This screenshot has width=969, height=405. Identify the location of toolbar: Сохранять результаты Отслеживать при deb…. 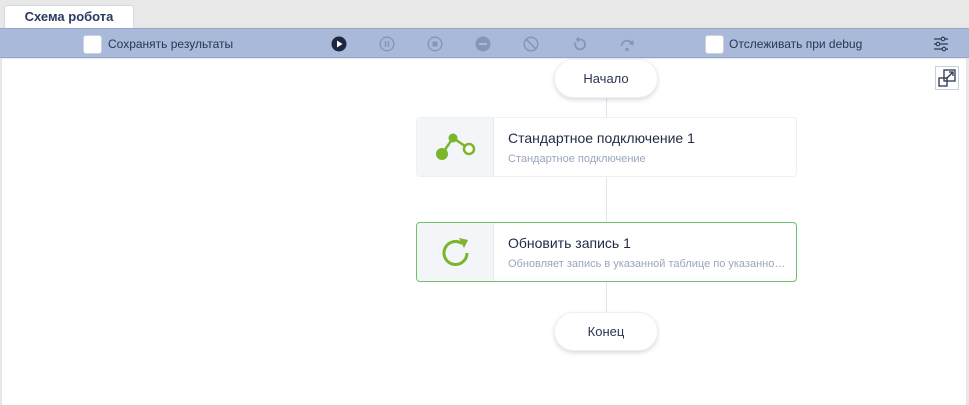
(484, 43).